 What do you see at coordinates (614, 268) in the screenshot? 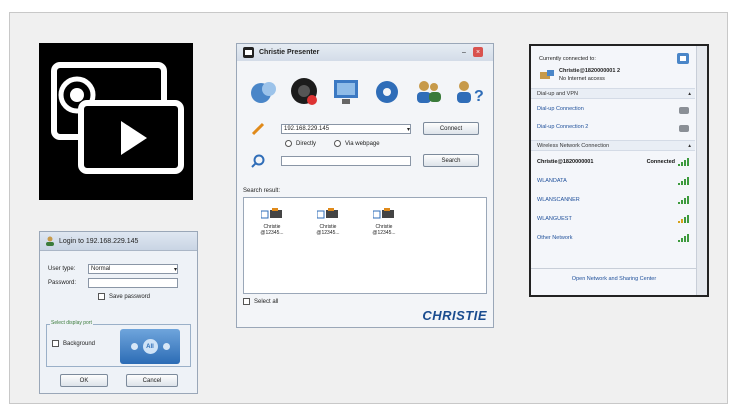
I see `footer-divider` at bounding box center [614, 268].